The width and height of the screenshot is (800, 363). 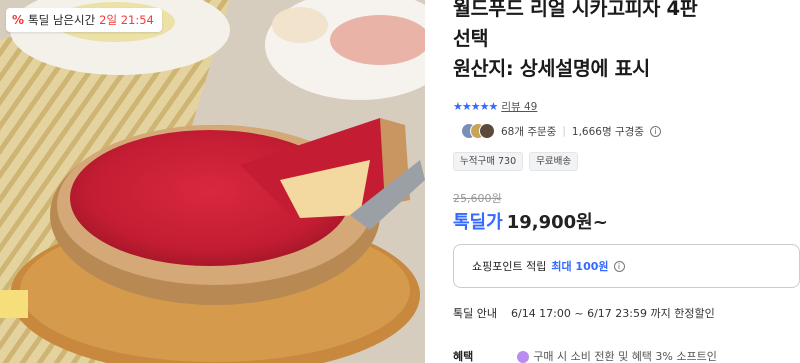 What do you see at coordinates (62, 20) in the screenshot?
I see `deal-timer-label: 톡딜 남은시간` at bounding box center [62, 20].